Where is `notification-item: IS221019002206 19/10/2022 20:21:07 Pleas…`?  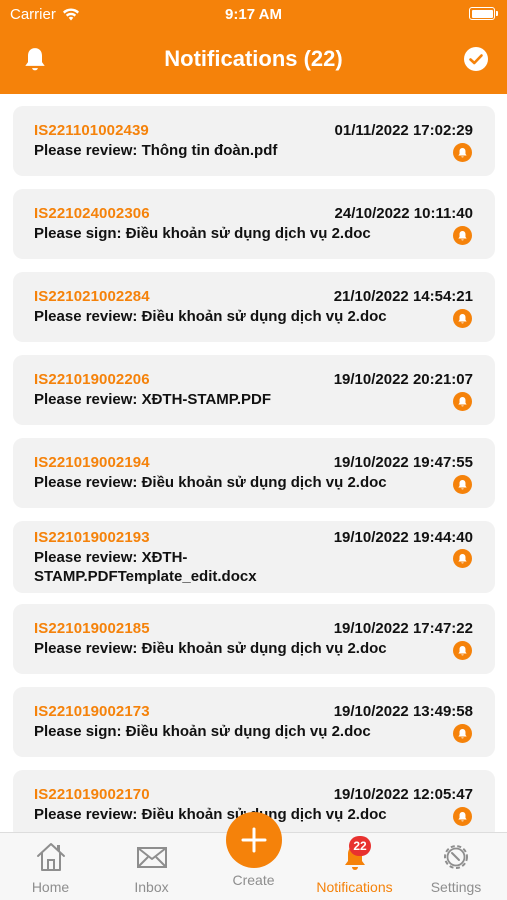
notification-item: IS221019002206 19/10/2022 20:21:07 Pleas… is located at coordinates (254, 390).